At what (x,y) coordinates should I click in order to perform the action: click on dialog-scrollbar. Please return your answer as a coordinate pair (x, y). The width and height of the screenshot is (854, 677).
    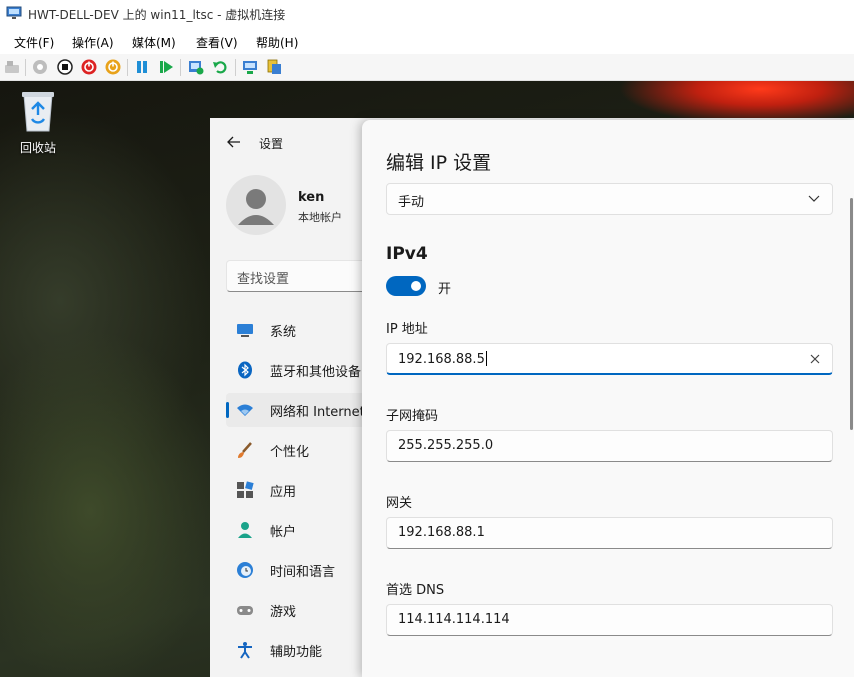
    Looking at the image, I should click on (851, 314).